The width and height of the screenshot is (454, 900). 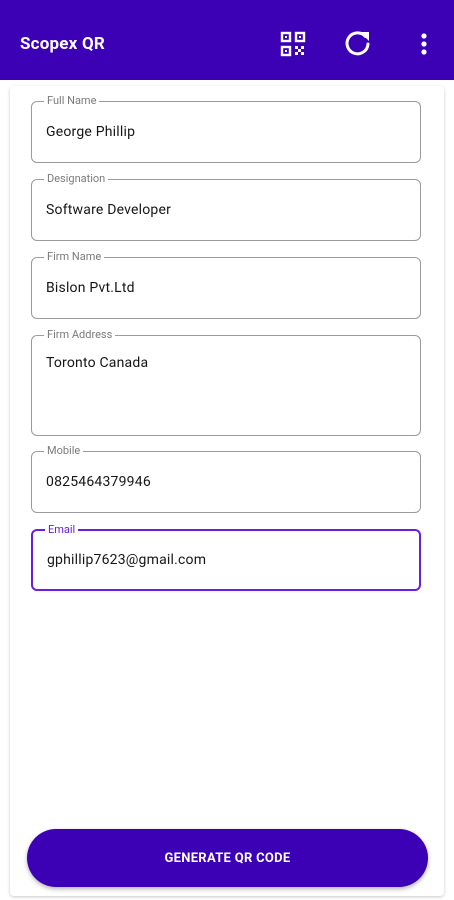 I want to click on full-name-label: Full Name, so click(x=72, y=101).